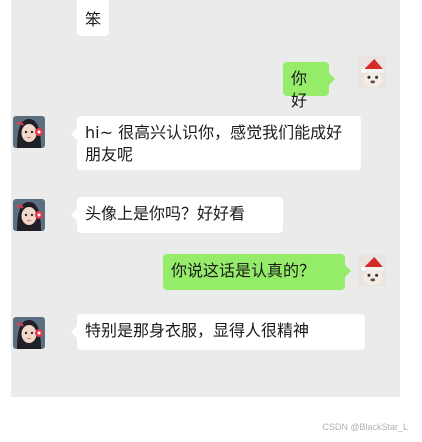 The width and height of the screenshot is (422, 442). Describe the element at coordinates (299, 89) in the screenshot. I see `message-text: 你好` at that location.